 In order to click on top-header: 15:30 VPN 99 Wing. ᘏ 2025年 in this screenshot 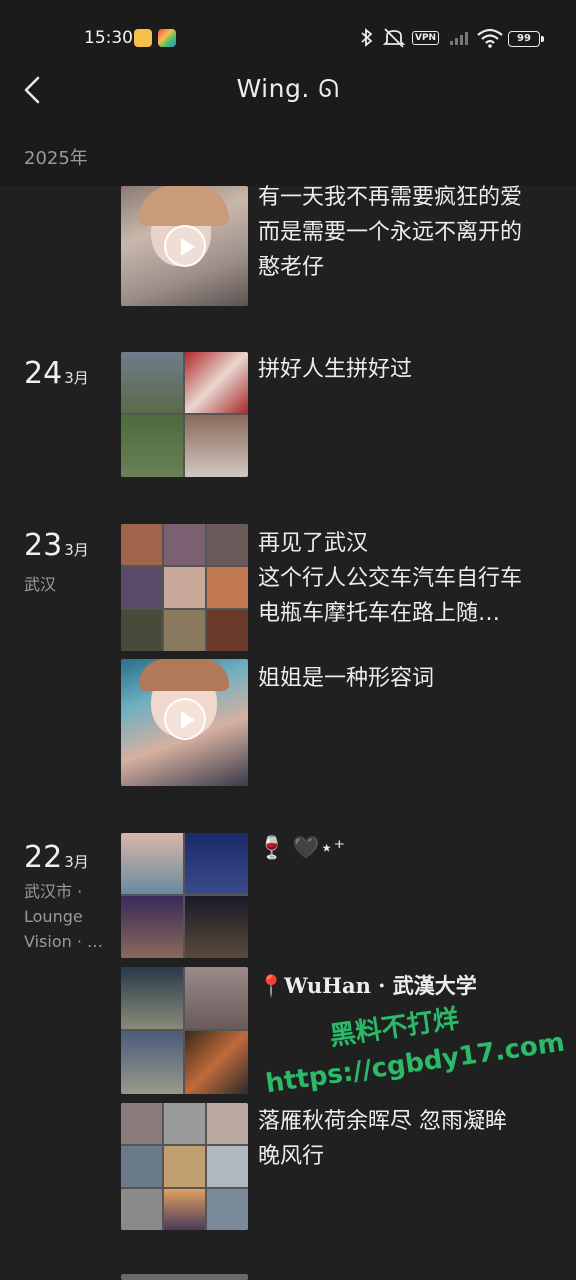, I will do `click(288, 93)`.